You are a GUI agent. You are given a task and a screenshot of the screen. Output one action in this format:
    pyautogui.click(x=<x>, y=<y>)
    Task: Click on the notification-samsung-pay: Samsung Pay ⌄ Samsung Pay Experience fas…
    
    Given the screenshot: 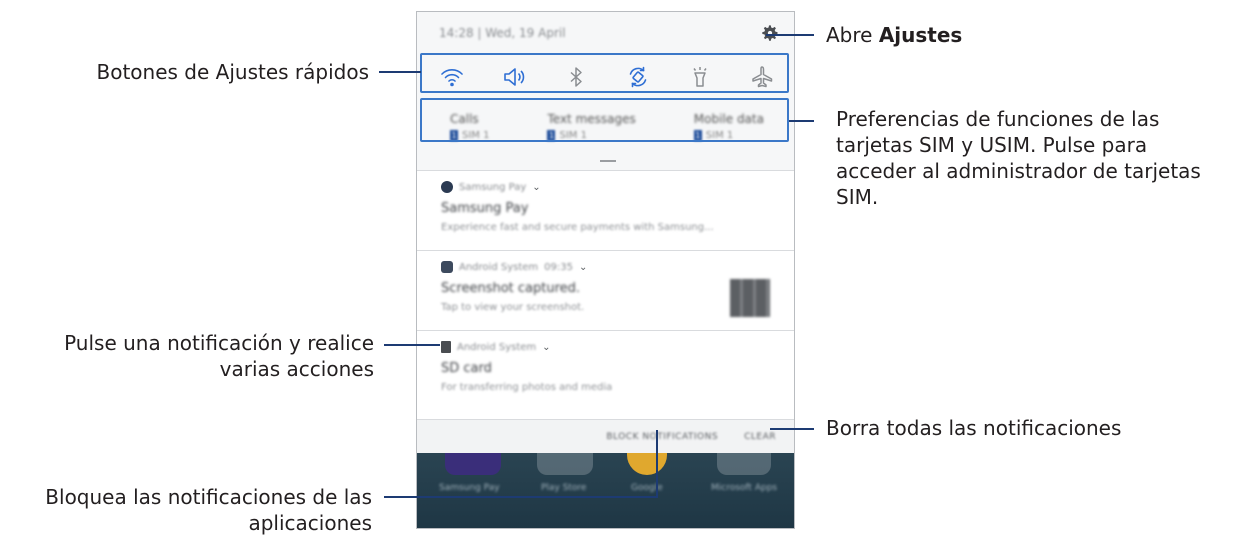 What is the action you would take?
    pyautogui.click(x=605, y=210)
    